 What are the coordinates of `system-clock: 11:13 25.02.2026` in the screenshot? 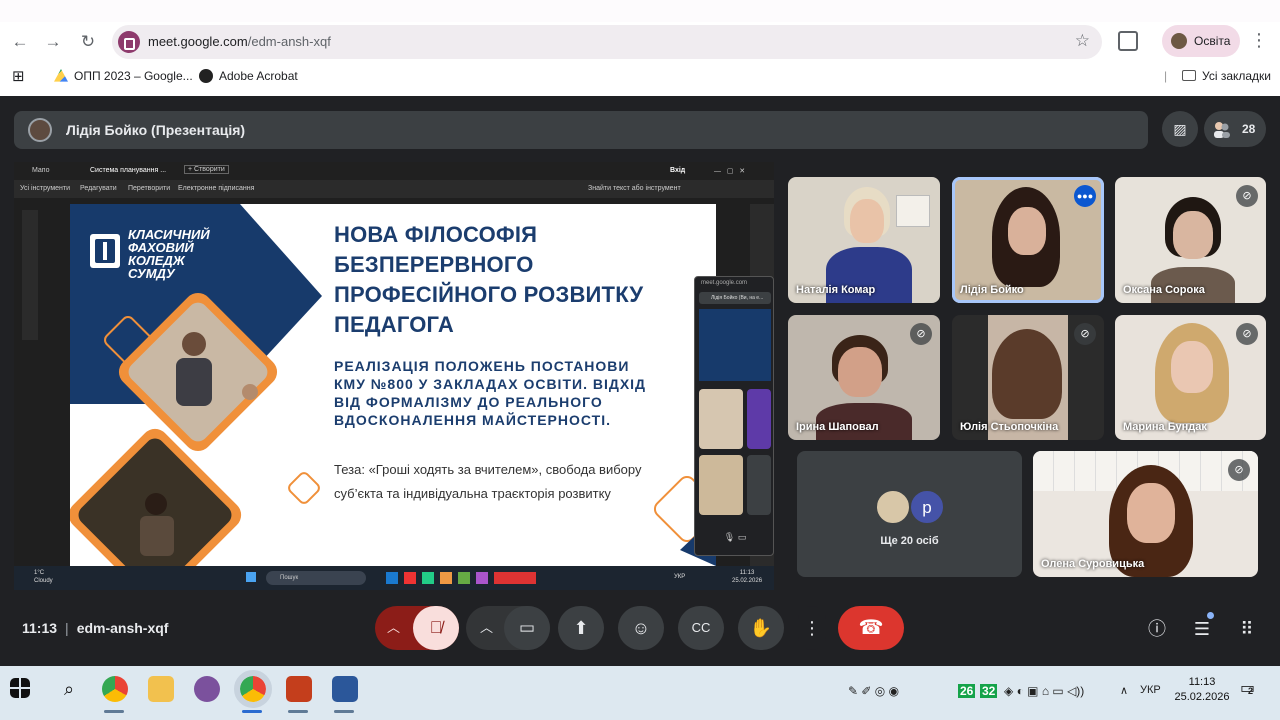 It's located at (1202, 690).